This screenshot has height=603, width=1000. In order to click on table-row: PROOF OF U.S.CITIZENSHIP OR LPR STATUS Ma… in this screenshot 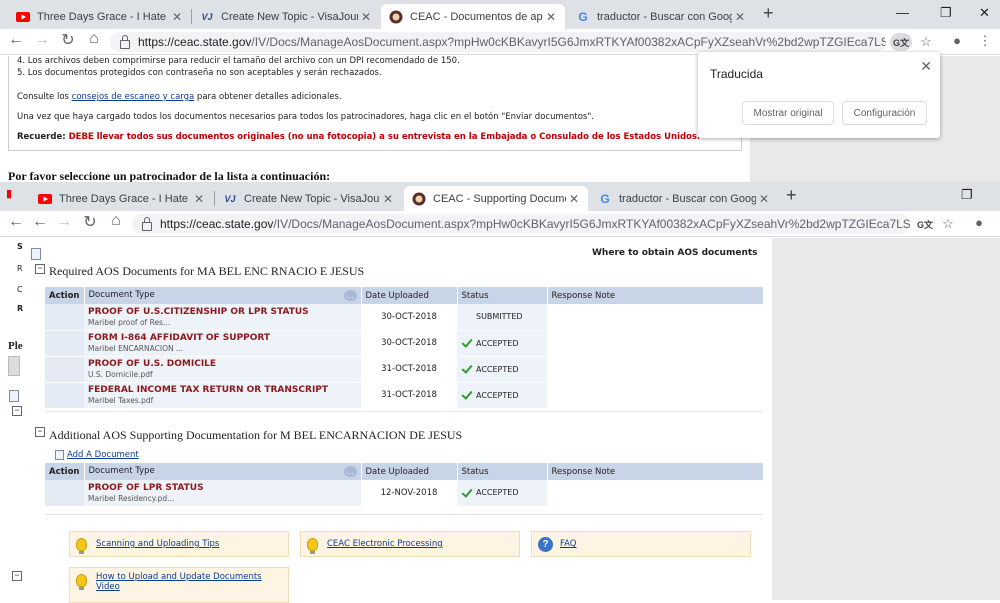, I will do `click(404, 317)`.